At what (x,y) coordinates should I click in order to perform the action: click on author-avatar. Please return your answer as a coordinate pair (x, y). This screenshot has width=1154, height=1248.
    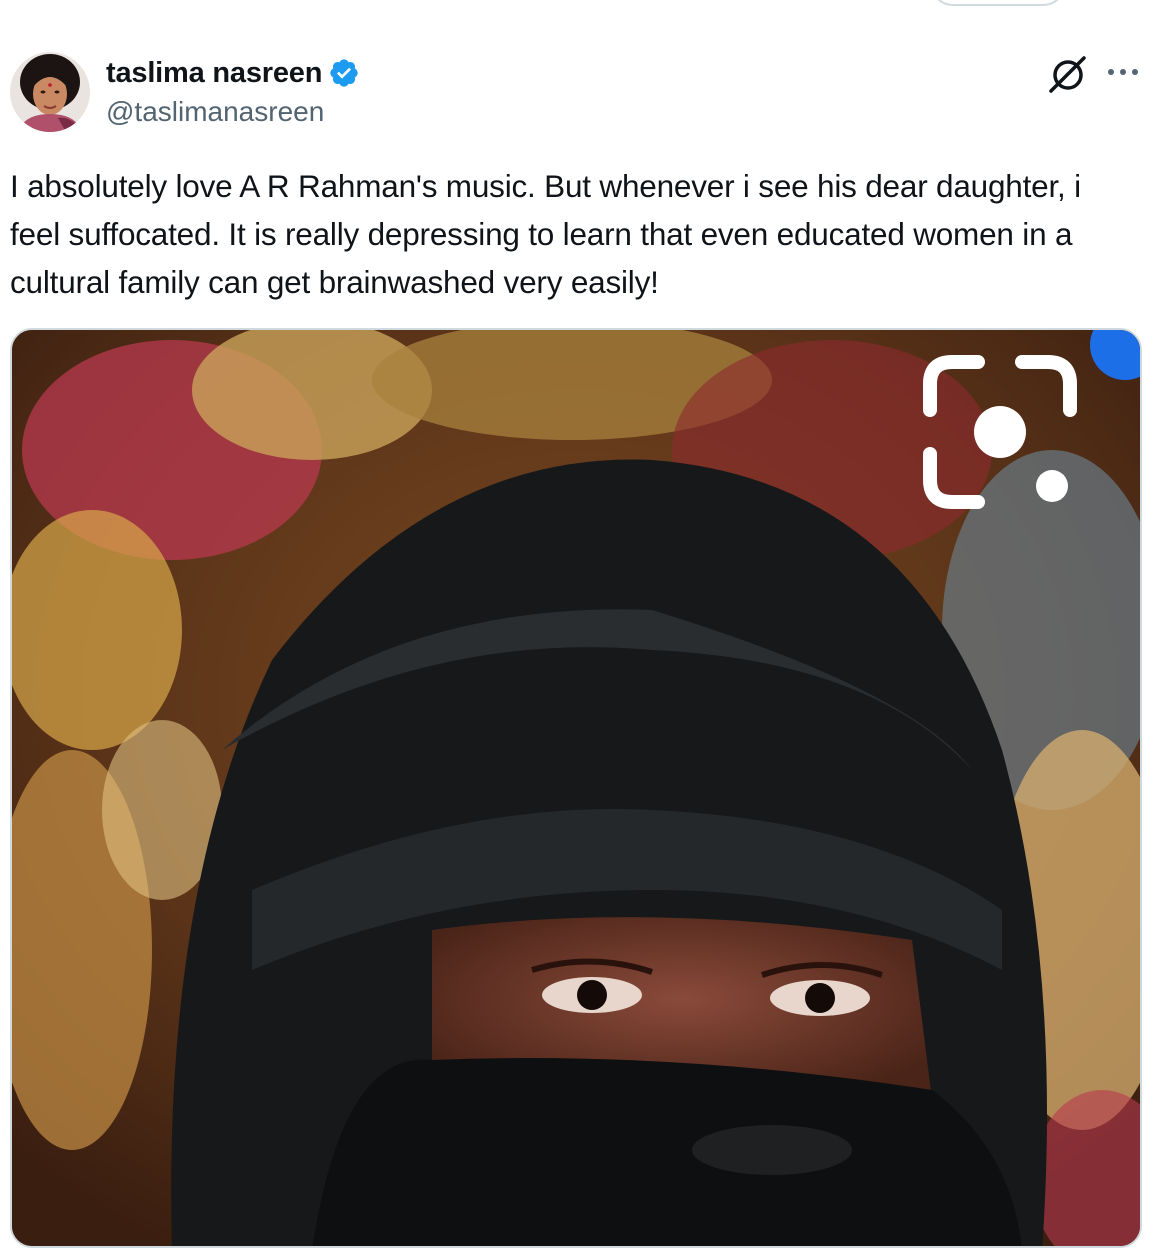
    Looking at the image, I should click on (50, 92).